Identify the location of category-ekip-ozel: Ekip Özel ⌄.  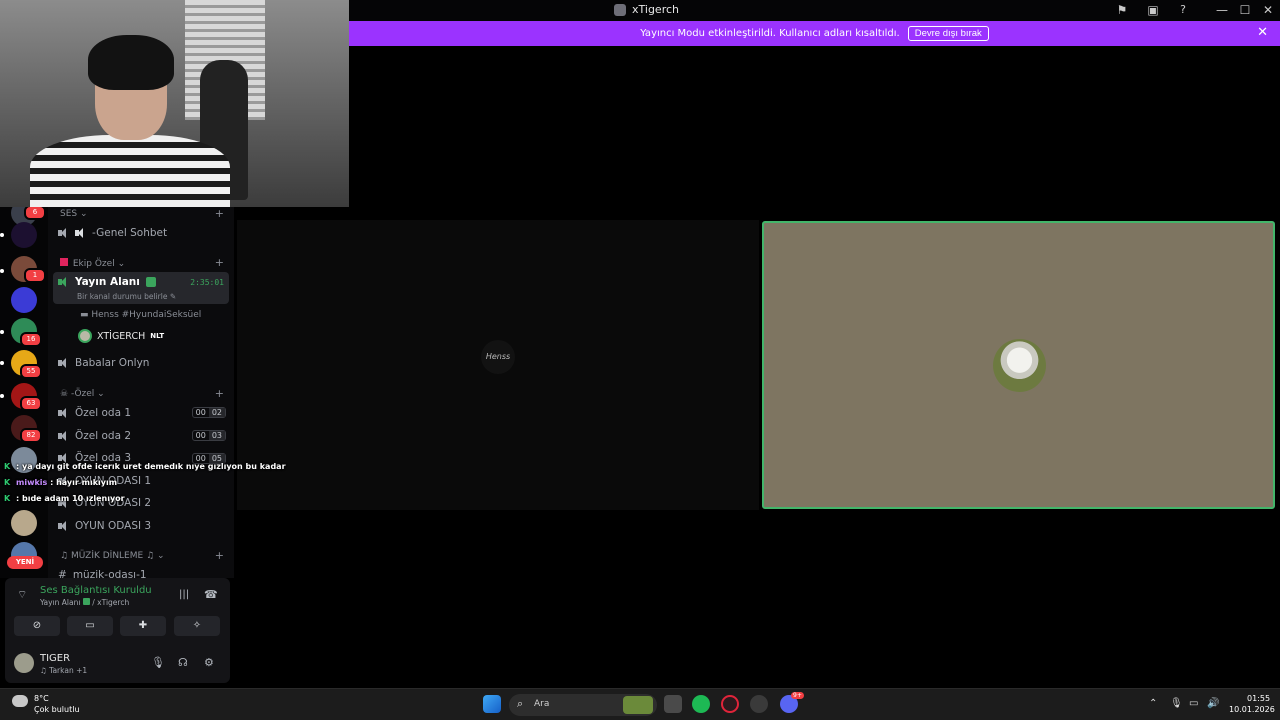
(92, 263).